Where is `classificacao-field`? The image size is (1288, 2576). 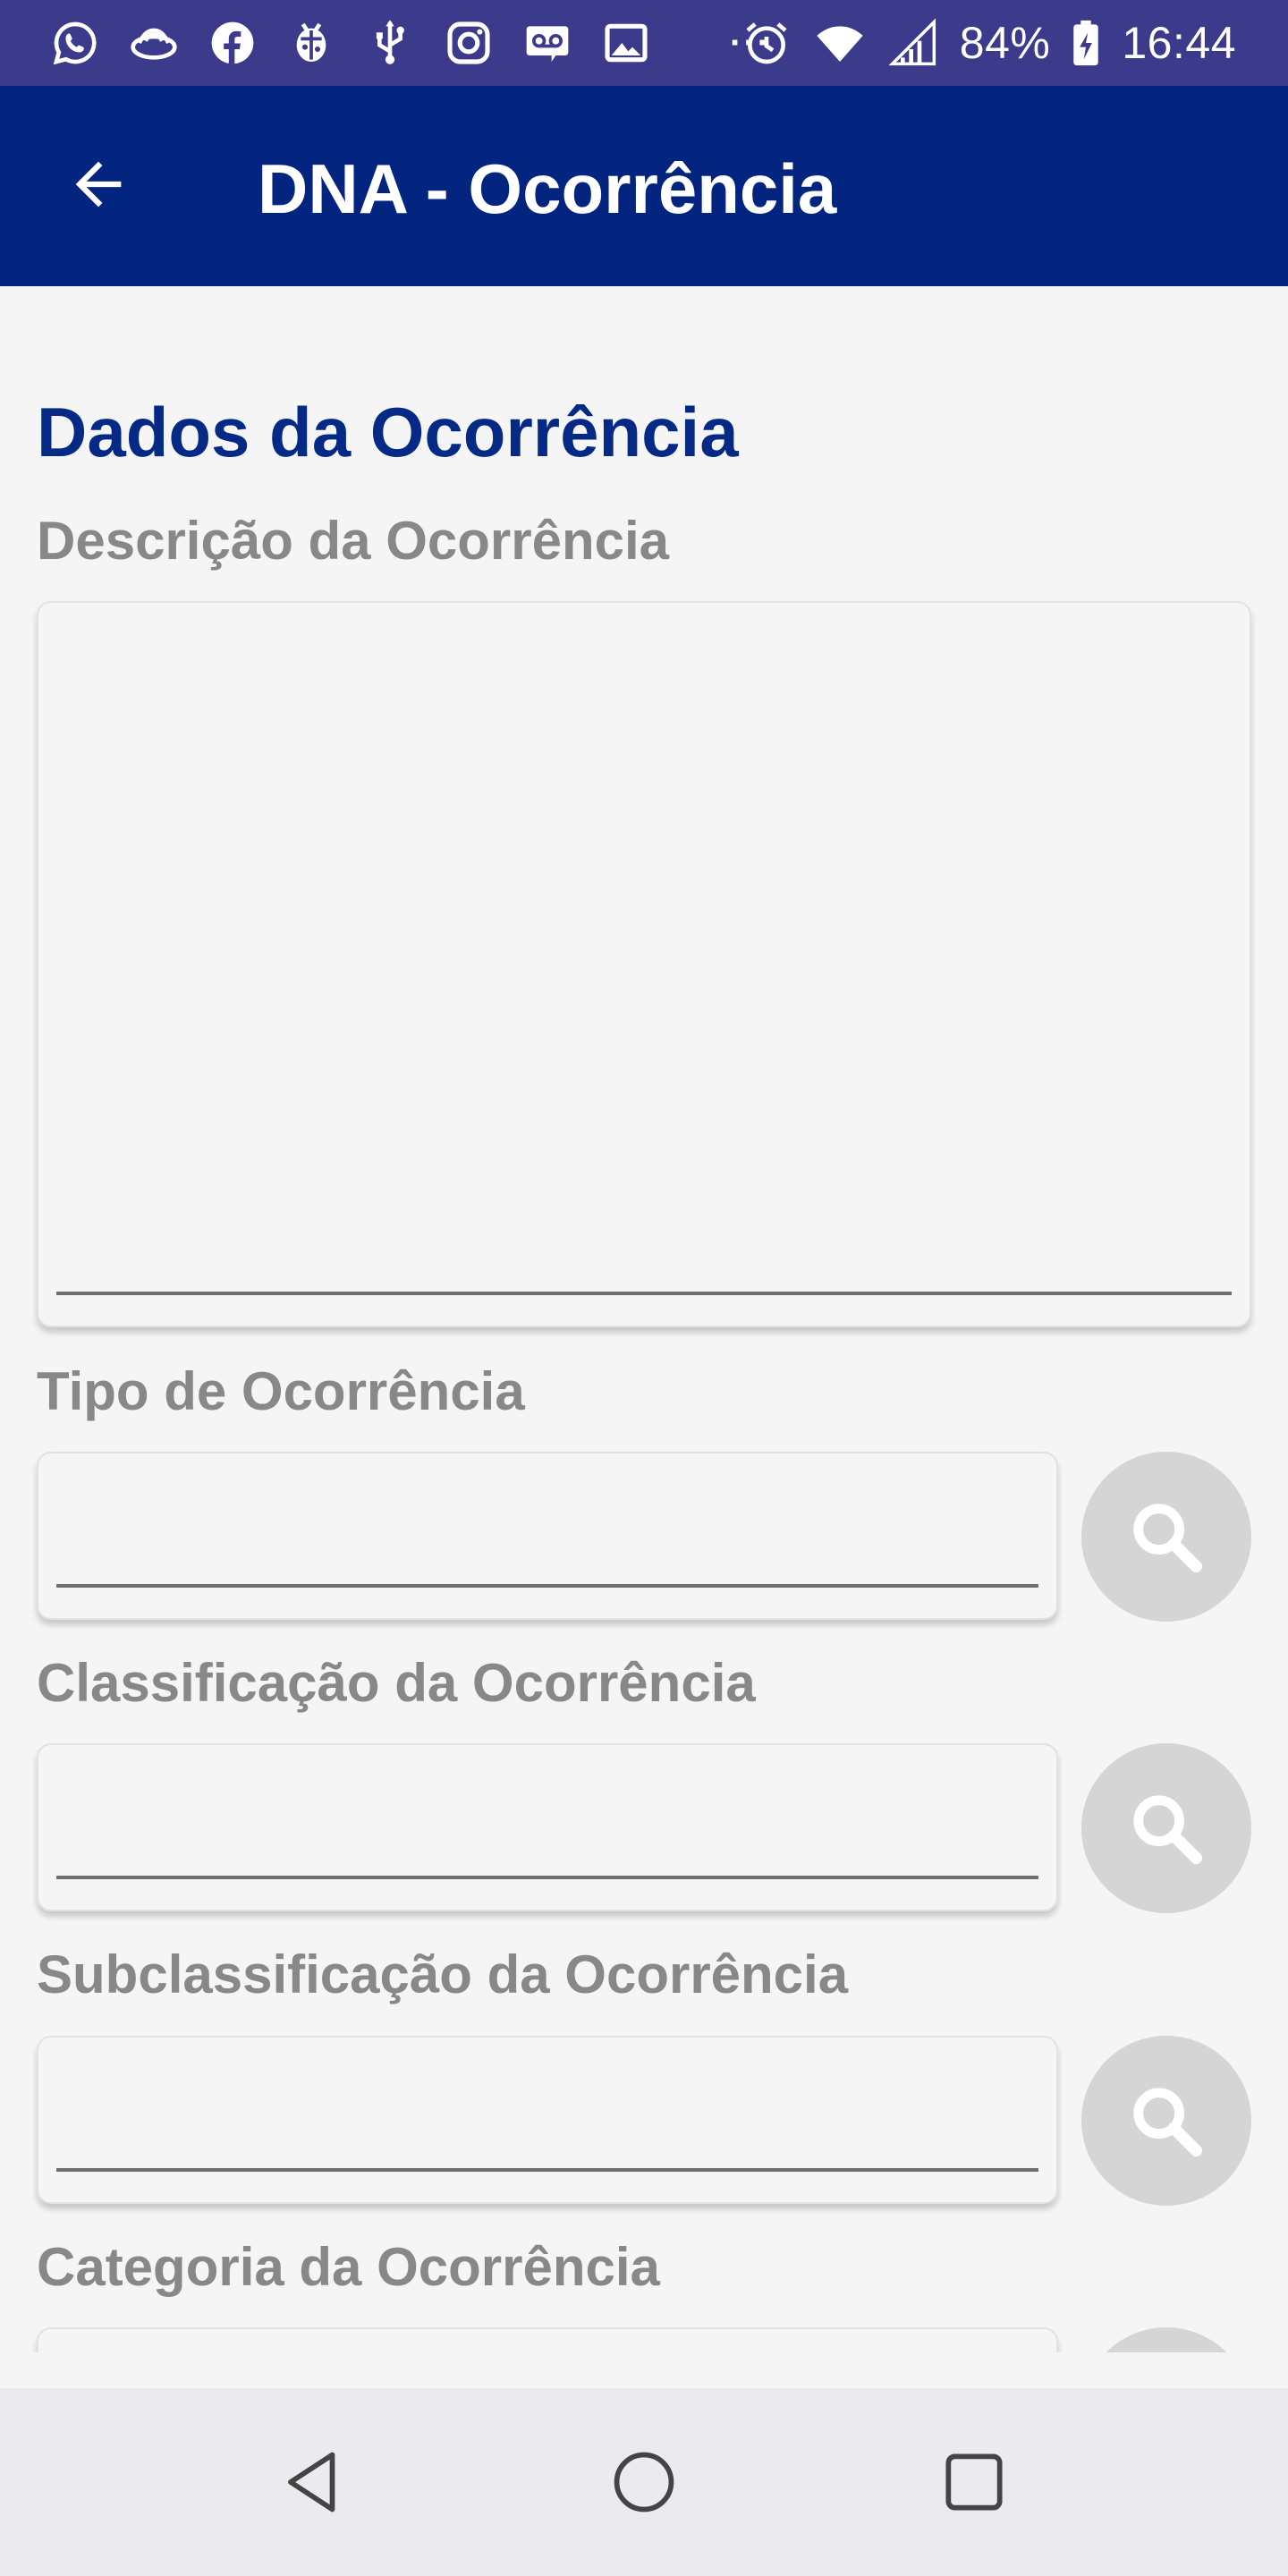
classificacao-field is located at coordinates (547, 1827).